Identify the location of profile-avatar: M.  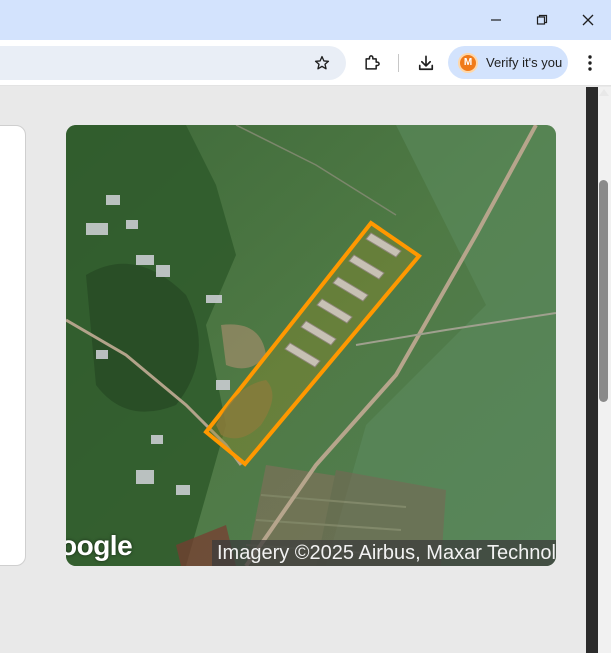
(468, 62).